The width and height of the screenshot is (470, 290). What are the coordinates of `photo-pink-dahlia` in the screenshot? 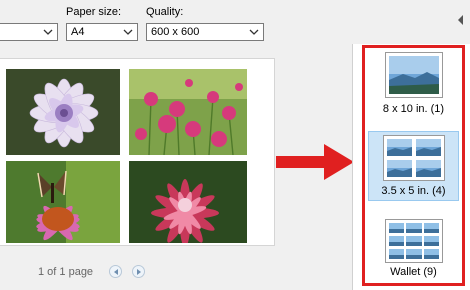 It's located at (188, 202).